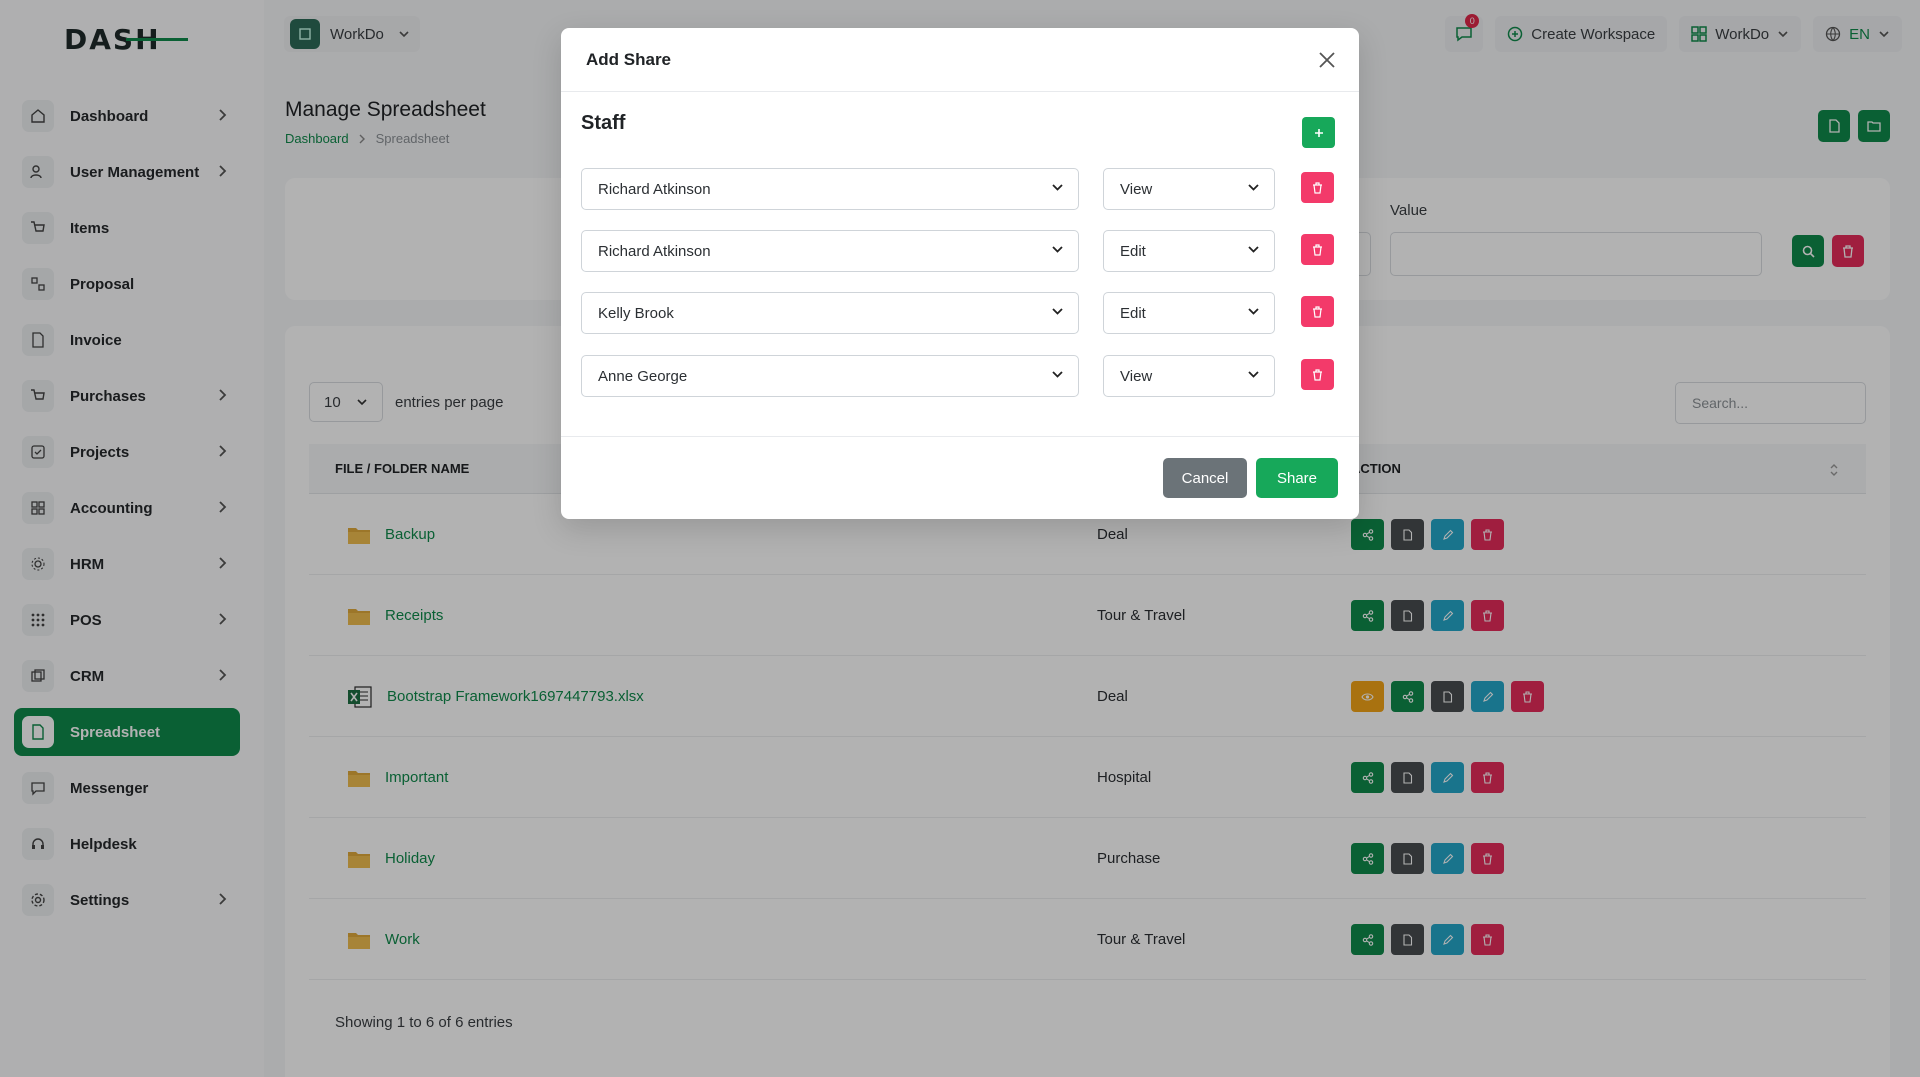 The image size is (1920, 1077). I want to click on plus-icon, so click(1318, 132).